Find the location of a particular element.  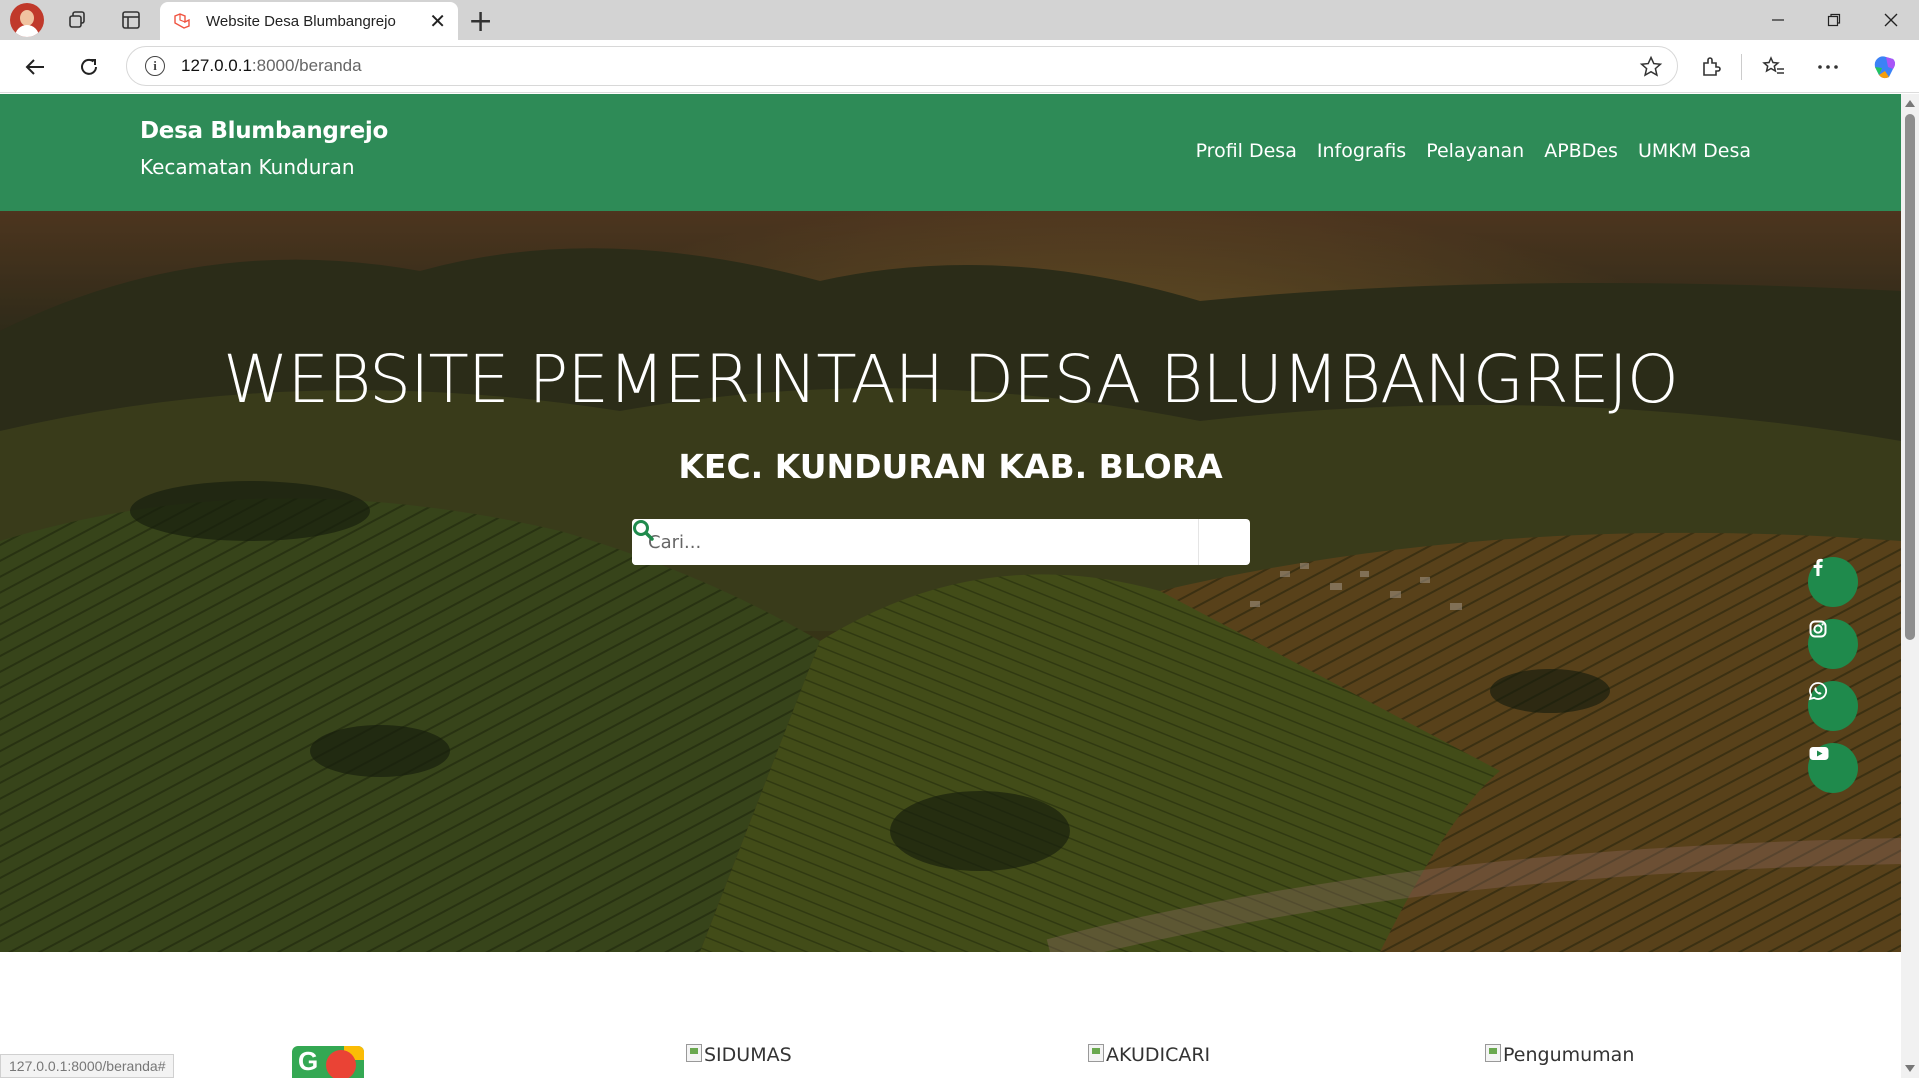

service-pengumuman-alt: Pengumuman is located at coordinates (1569, 1055).